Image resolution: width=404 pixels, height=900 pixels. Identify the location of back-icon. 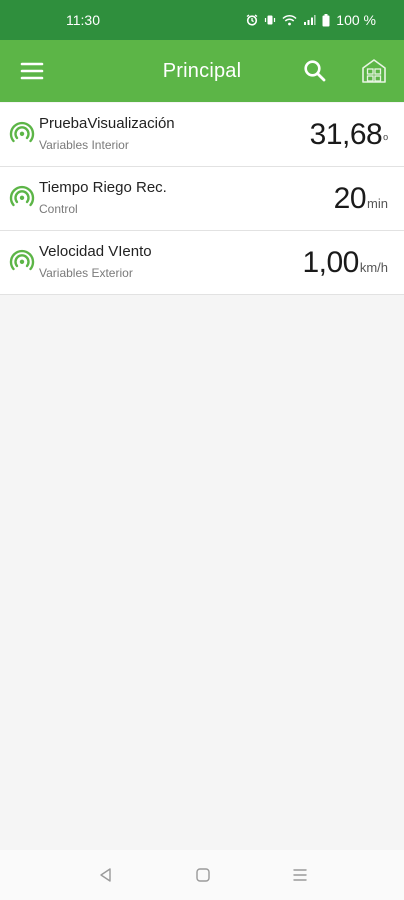
(106, 875).